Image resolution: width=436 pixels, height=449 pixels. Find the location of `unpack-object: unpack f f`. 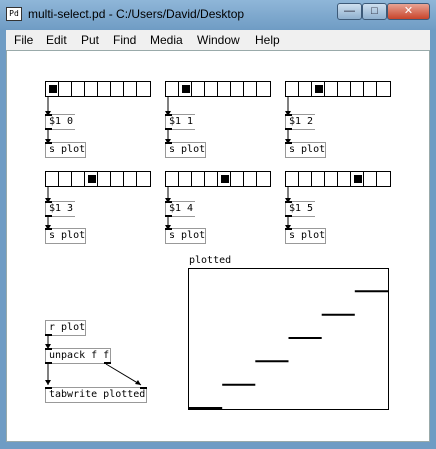

unpack-object: unpack f f is located at coordinates (78, 356).